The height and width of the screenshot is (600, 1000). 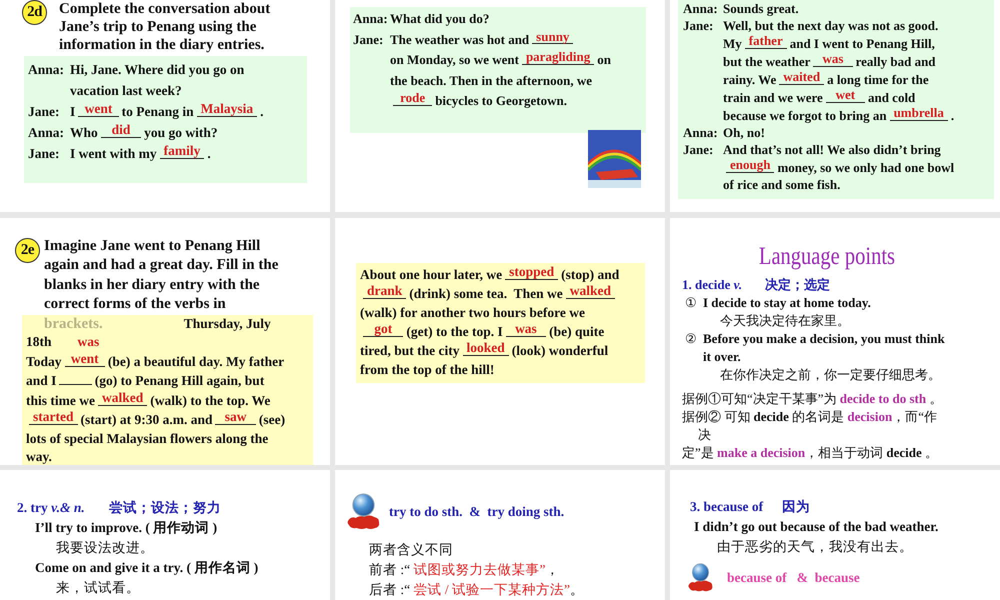 I want to click on note-text: 据例② 可知 decide 的名词是 decision，而“作, so click(x=809, y=417).